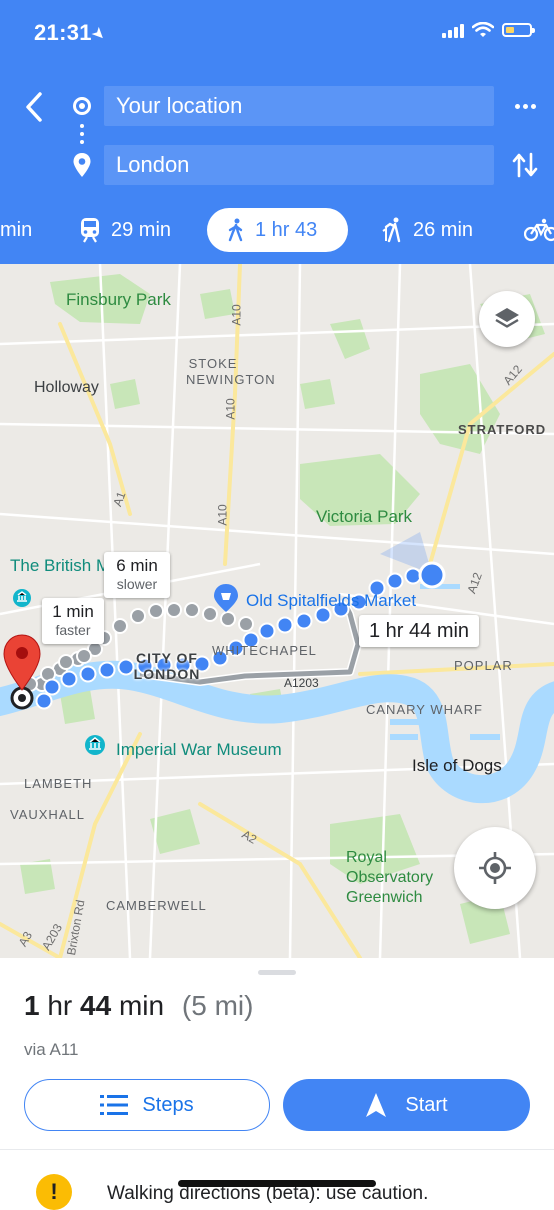 This screenshot has width=554, height=1210. I want to click on duration-minutes-unit: min, so click(141, 1005).